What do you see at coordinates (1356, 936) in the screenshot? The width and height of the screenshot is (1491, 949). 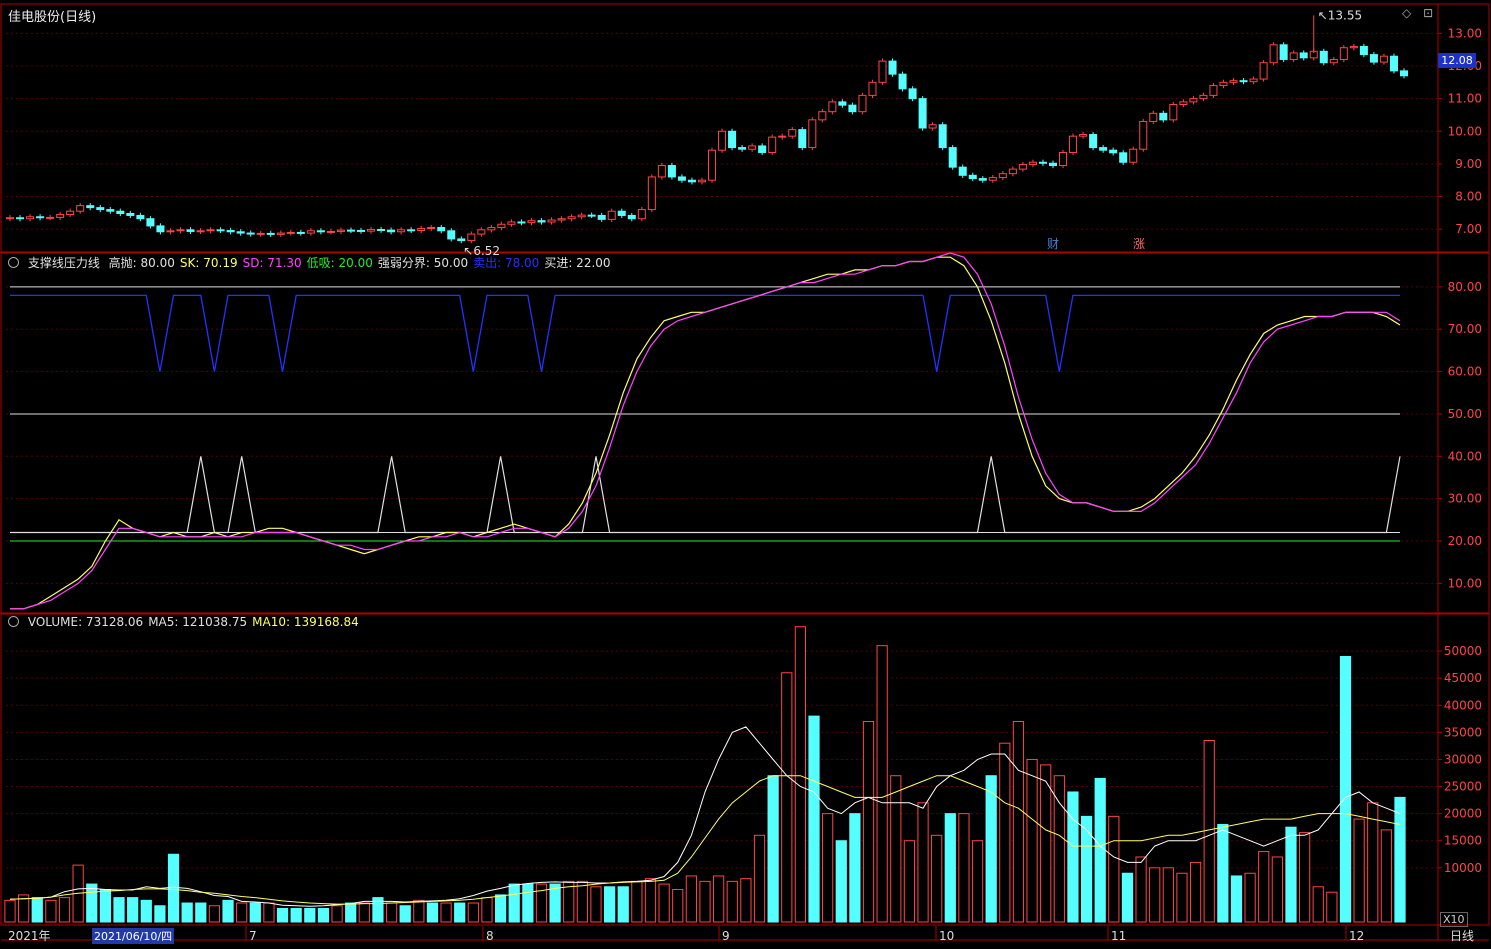 I see `x-month-label: 12` at bounding box center [1356, 936].